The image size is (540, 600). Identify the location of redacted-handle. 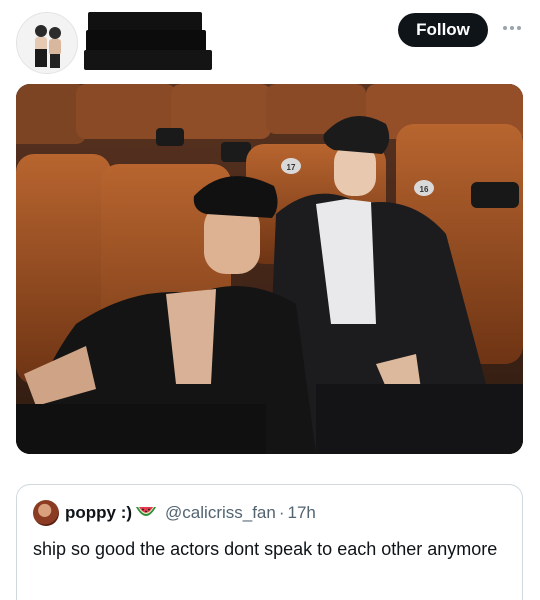
(146, 41).